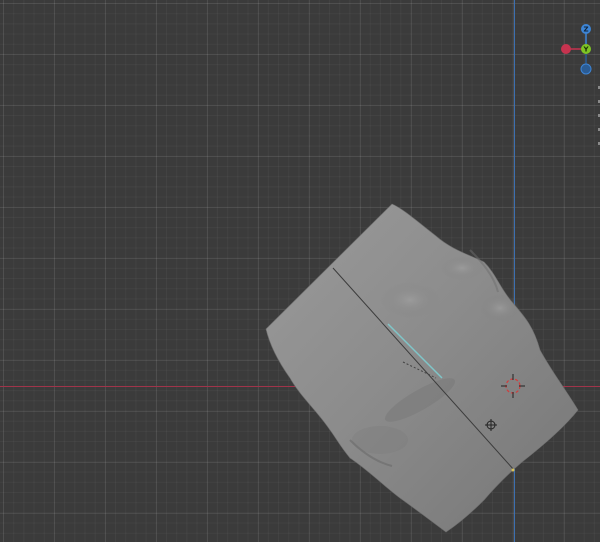  Describe the element at coordinates (566, 49) in the screenshot. I see `gizmo-x-axis` at that location.